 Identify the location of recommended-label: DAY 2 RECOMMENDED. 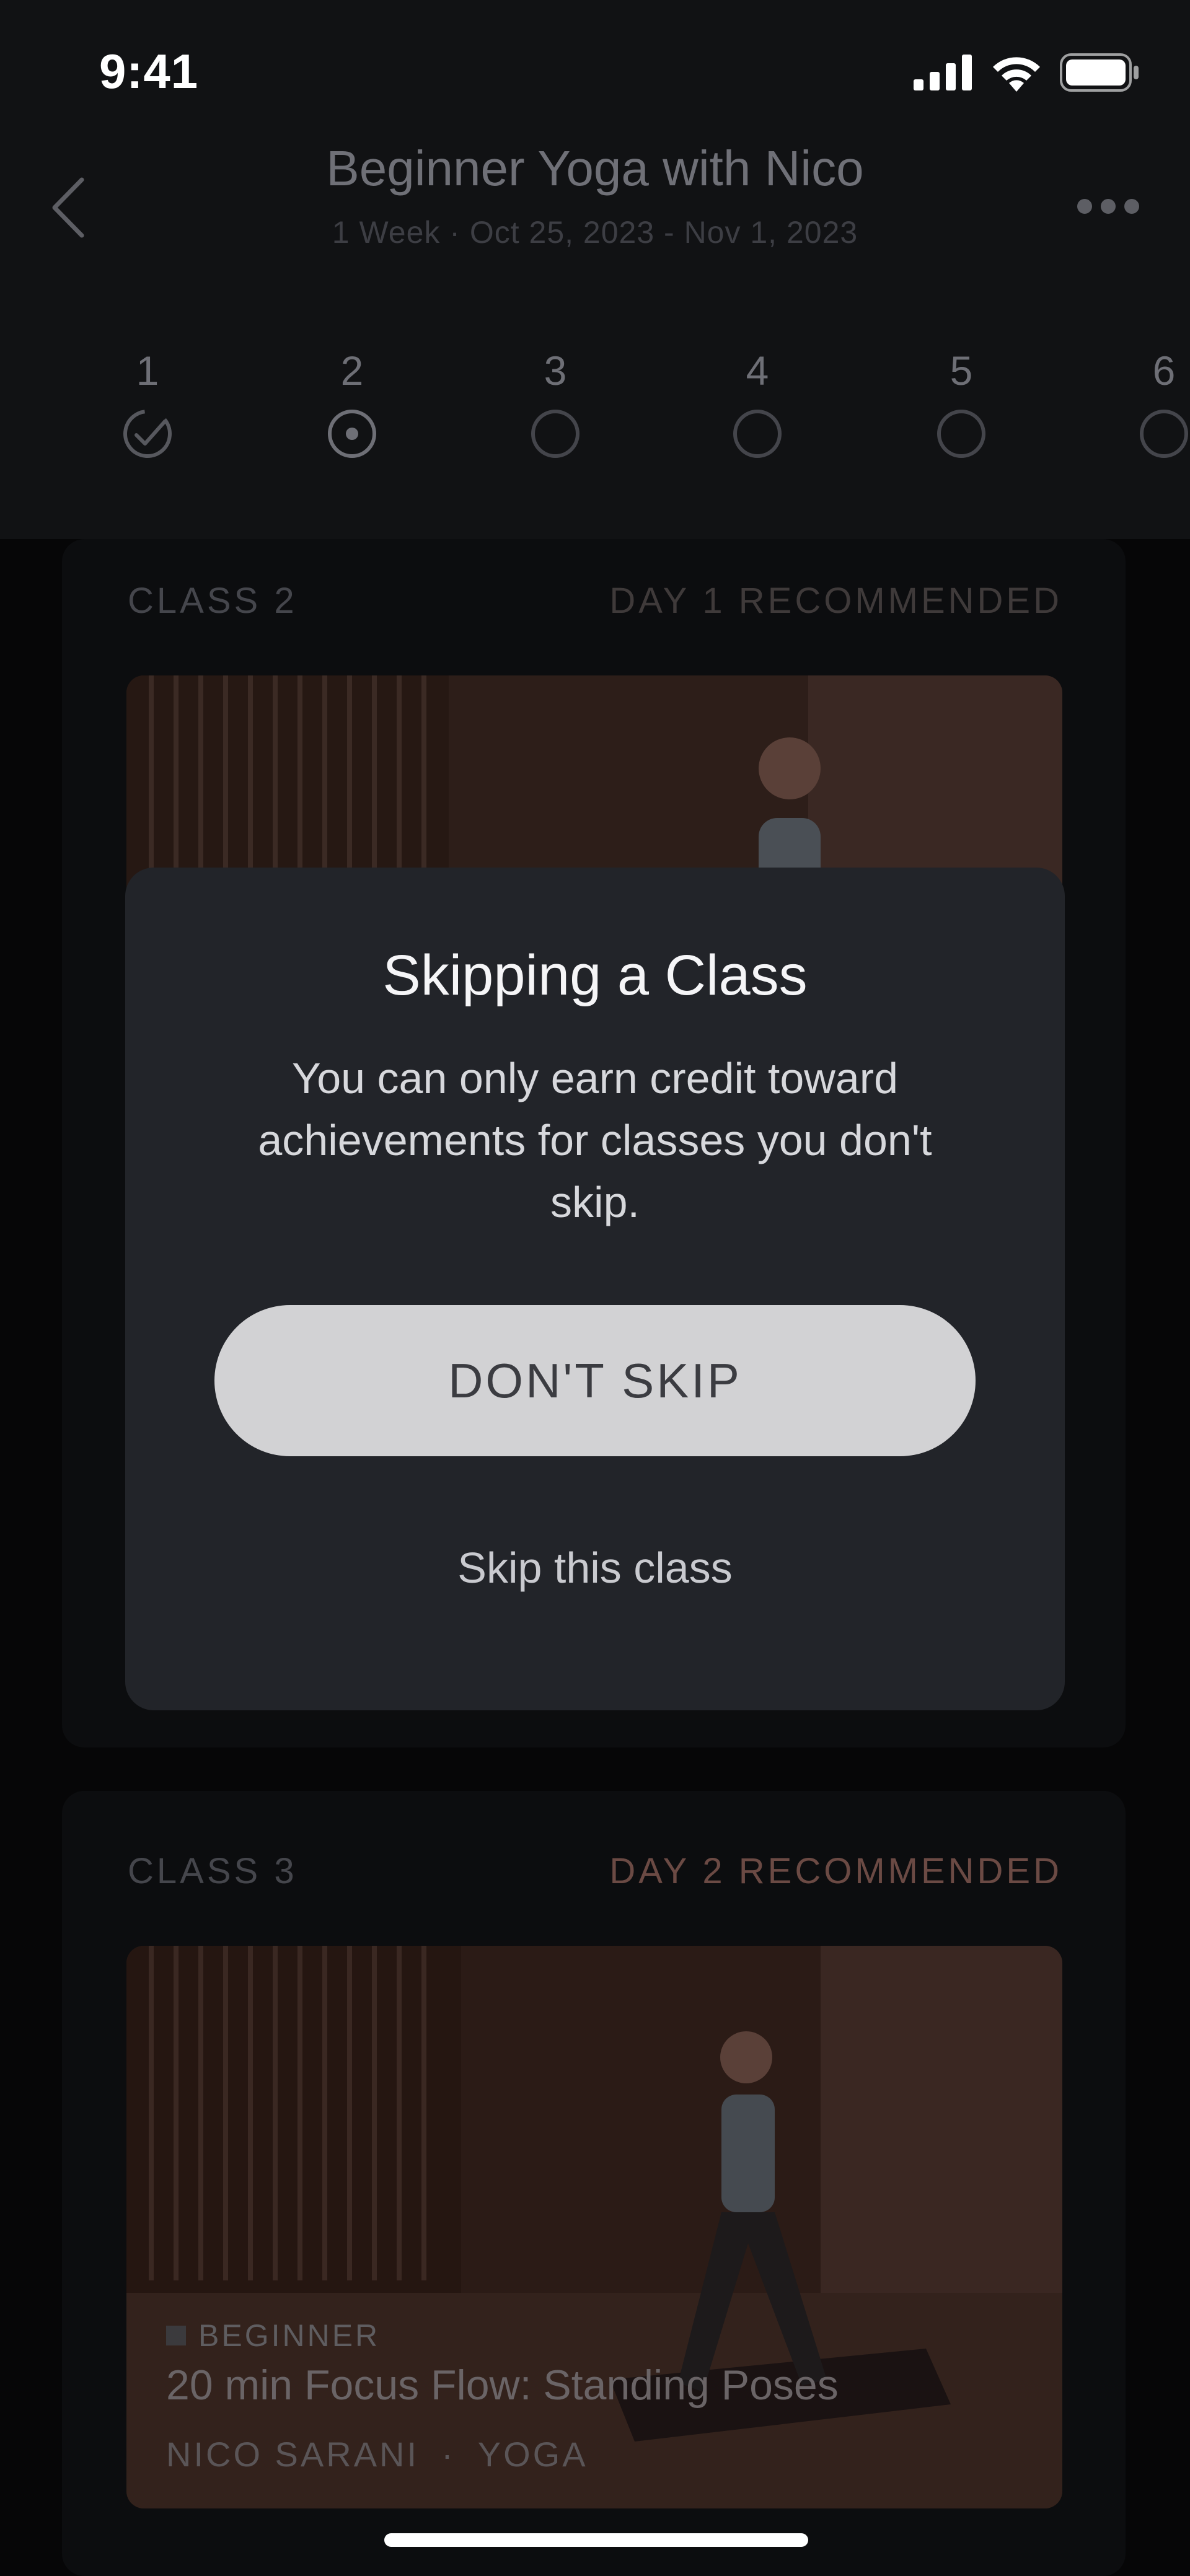
(835, 1871).